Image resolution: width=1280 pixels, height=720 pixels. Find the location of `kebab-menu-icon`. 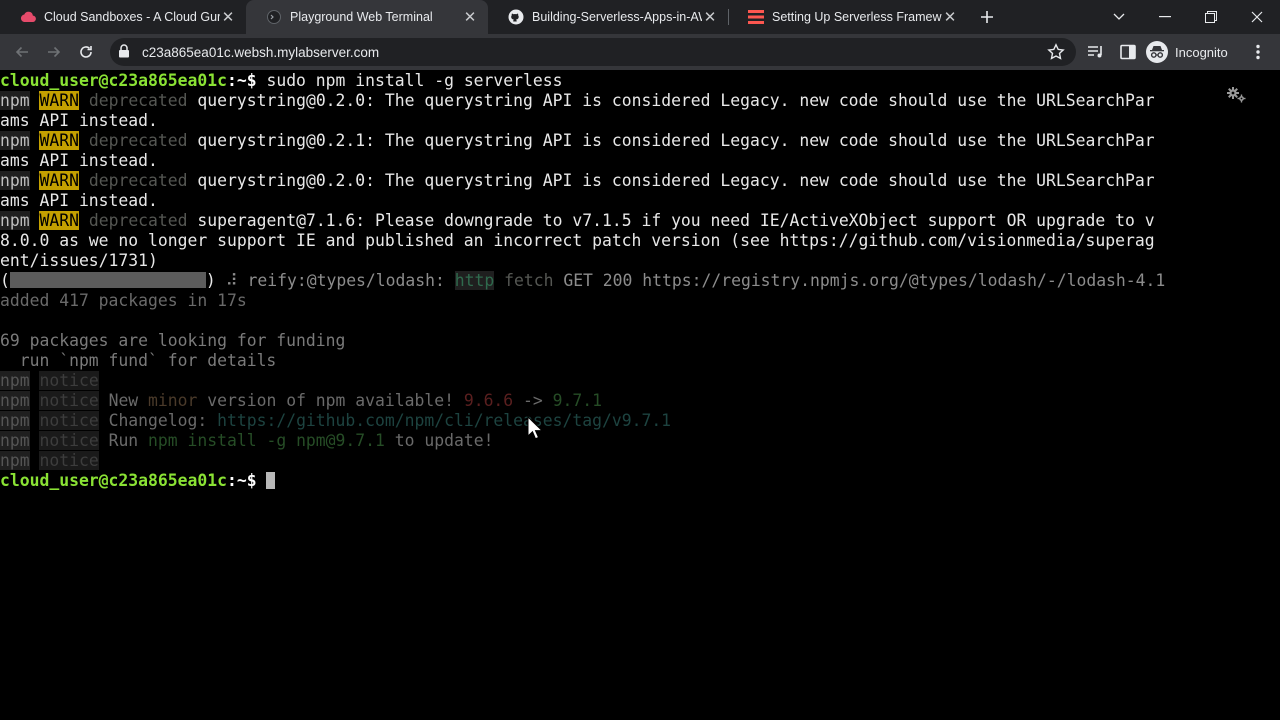

kebab-menu-icon is located at coordinates (1258, 52).